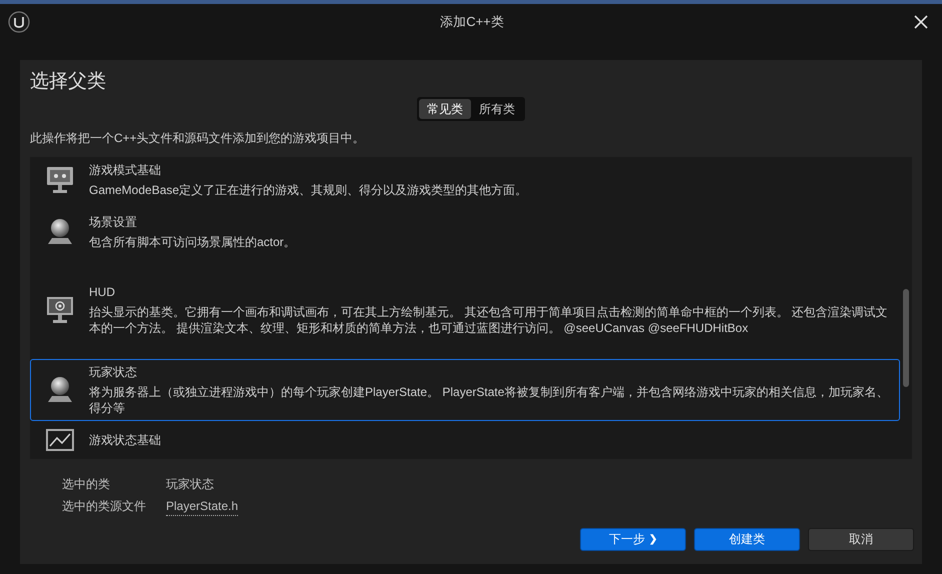  What do you see at coordinates (60, 310) in the screenshot?
I see `target-monitor-icon` at bounding box center [60, 310].